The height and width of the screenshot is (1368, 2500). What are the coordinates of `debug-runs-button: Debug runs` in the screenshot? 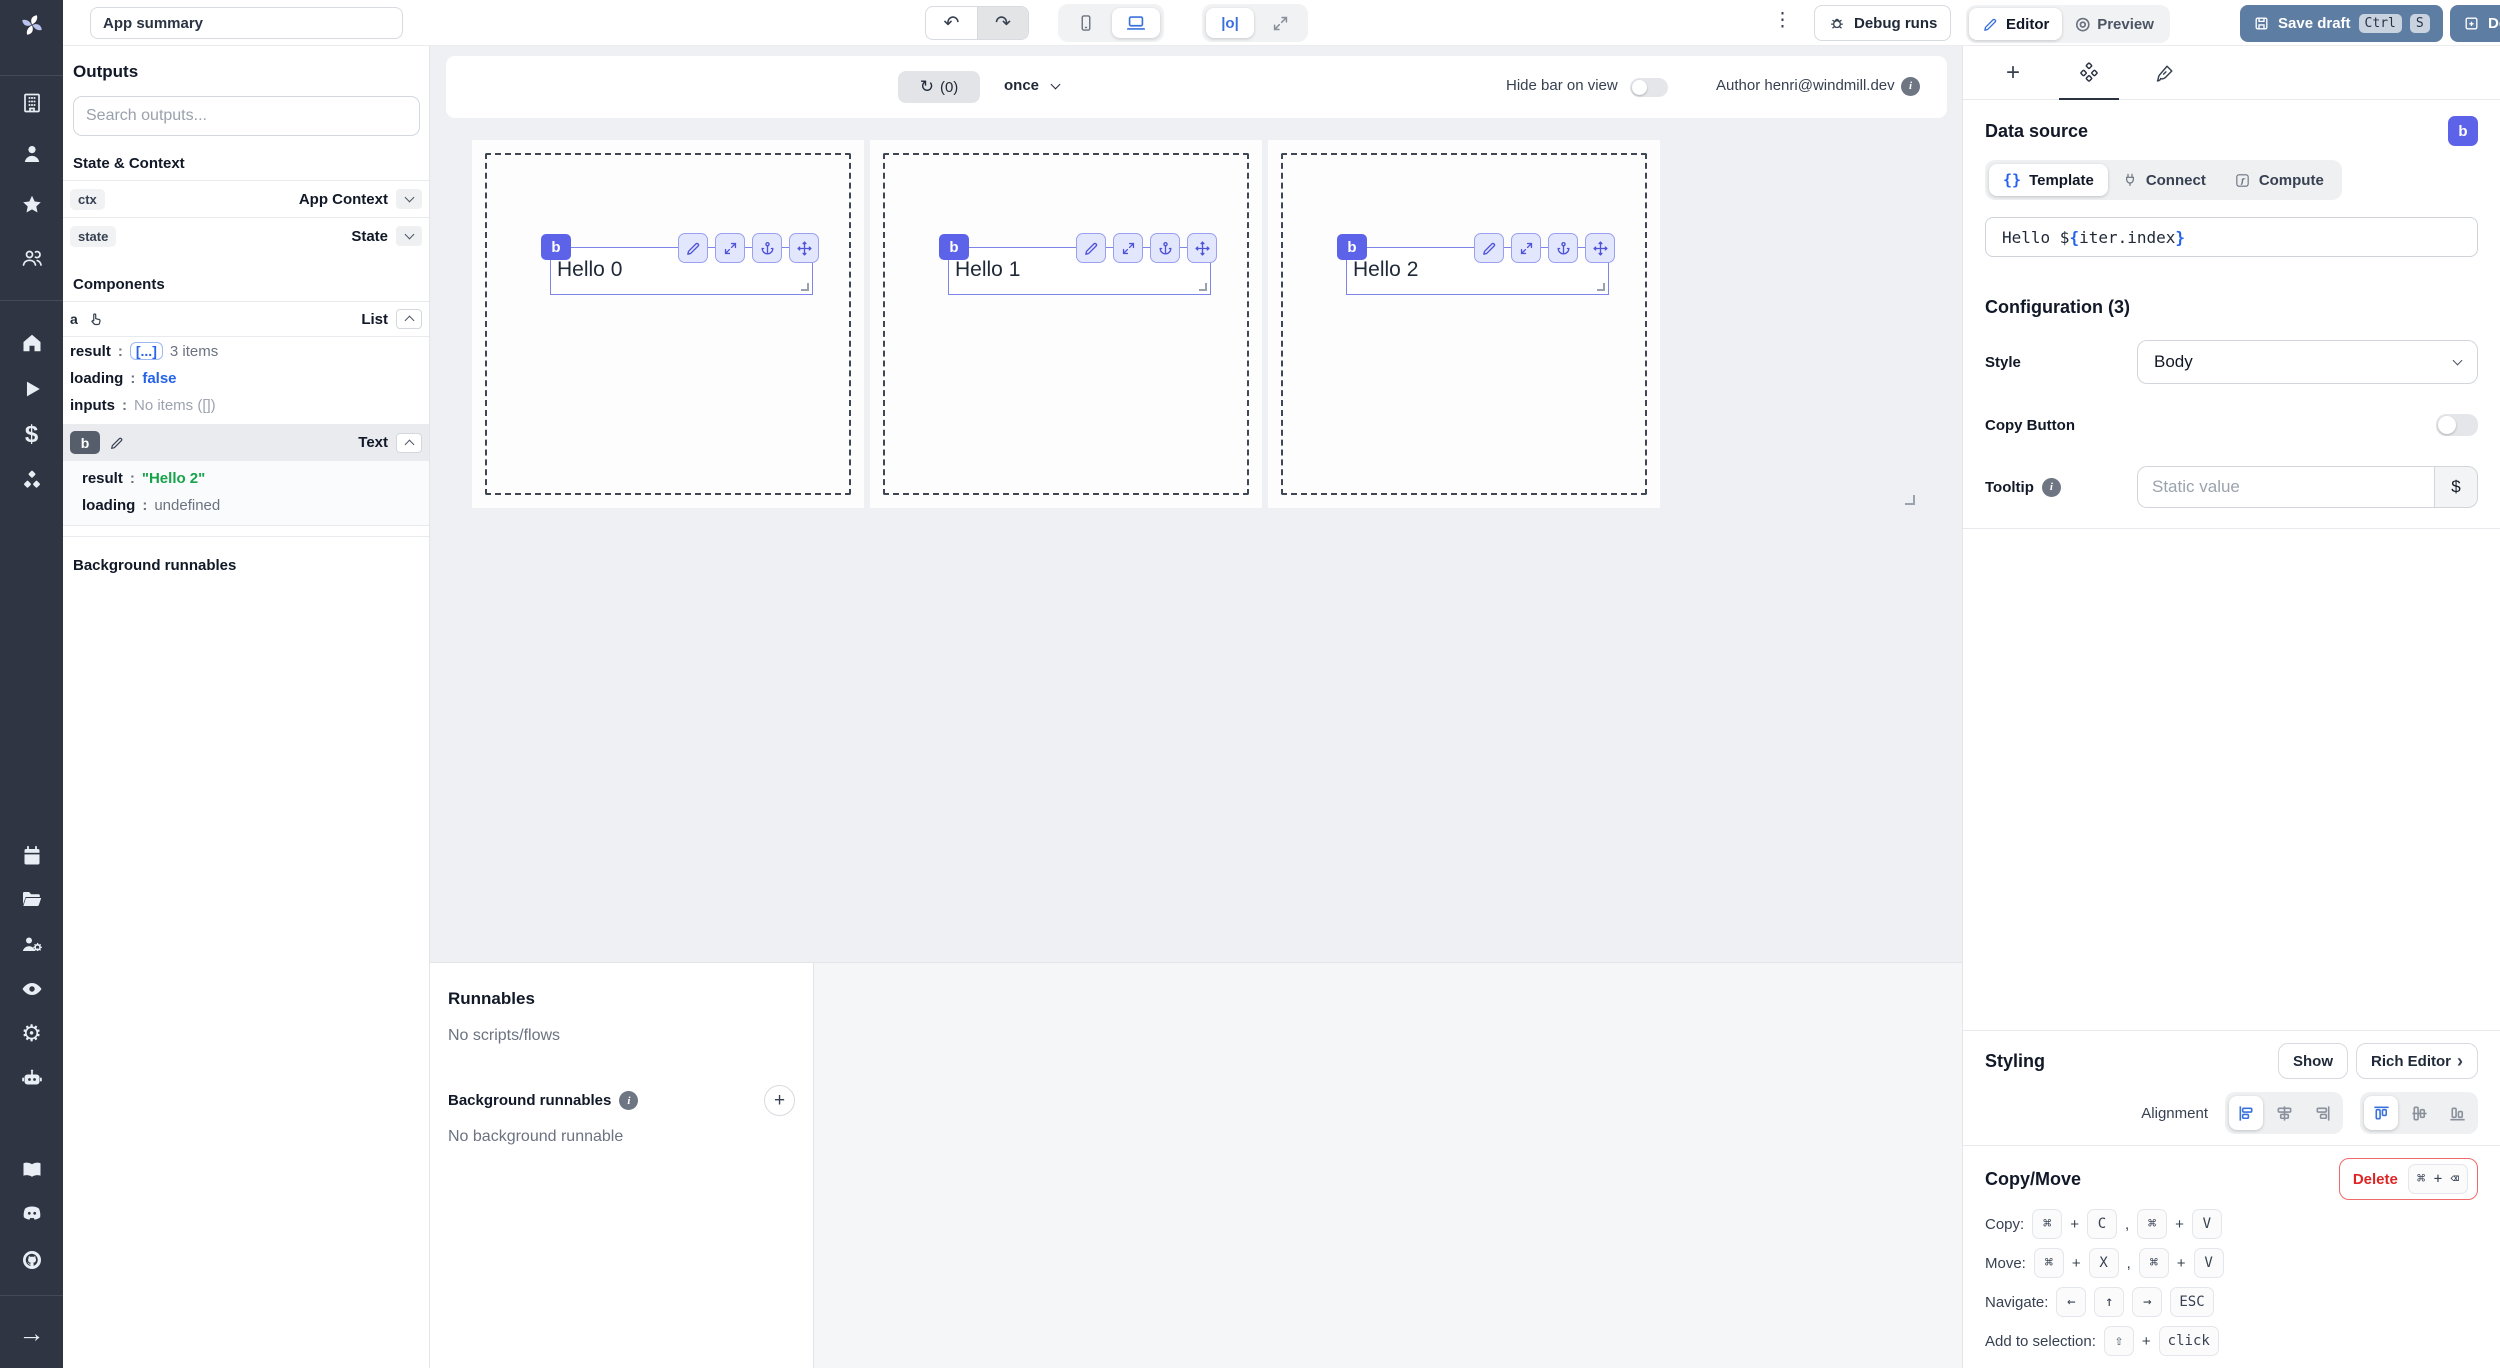 It's located at (1883, 23).